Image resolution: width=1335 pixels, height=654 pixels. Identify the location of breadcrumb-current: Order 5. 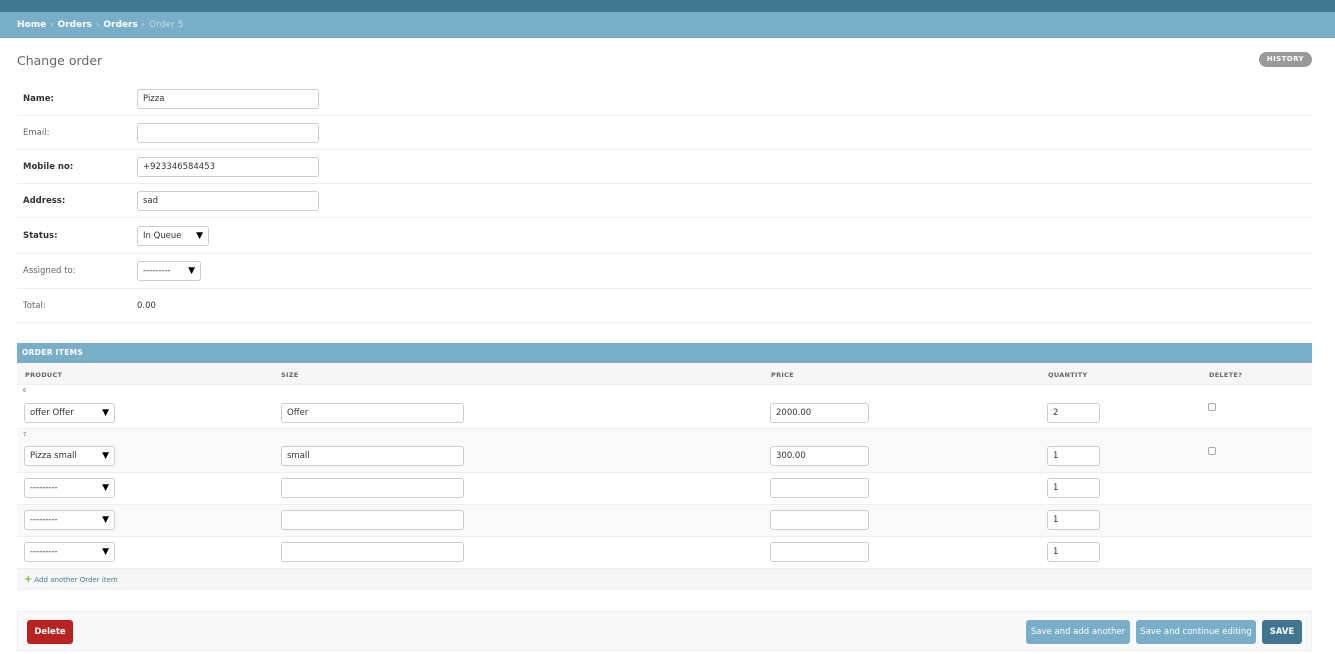
(166, 25).